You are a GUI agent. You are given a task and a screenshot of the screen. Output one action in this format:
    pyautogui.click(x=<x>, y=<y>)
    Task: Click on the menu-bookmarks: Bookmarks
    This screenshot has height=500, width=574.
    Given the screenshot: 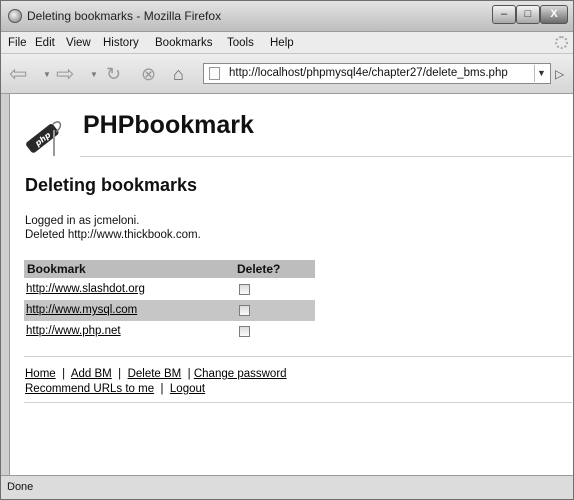 What is the action you would take?
    pyautogui.click(x=184, y=43)
    